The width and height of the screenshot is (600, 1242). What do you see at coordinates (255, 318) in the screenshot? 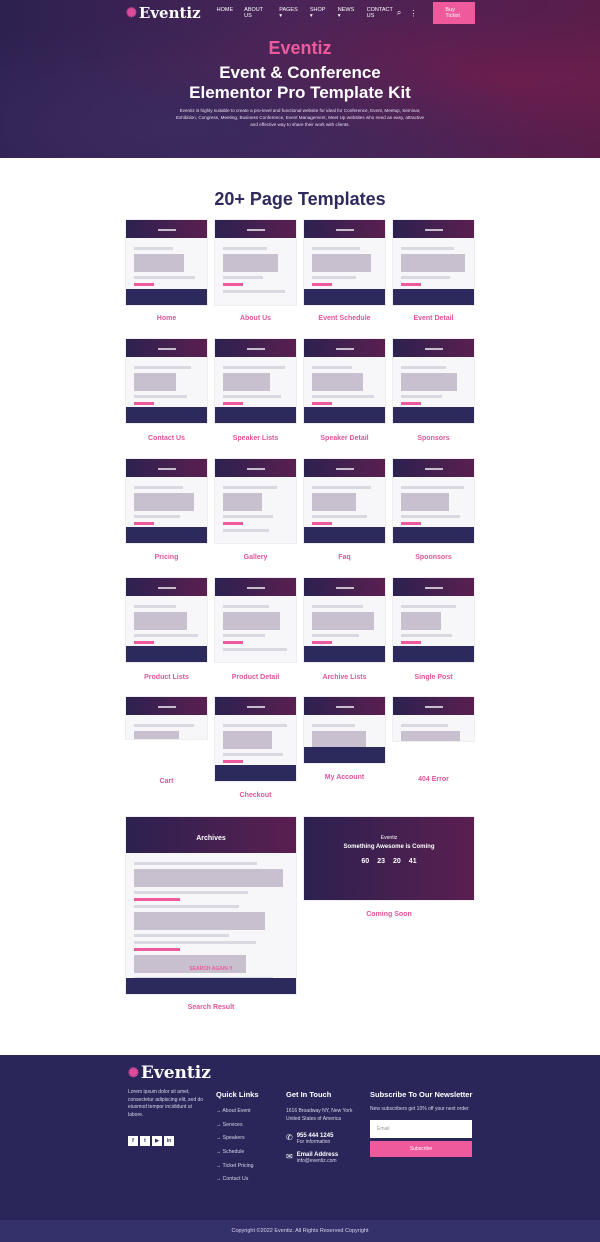
I see `template-label: About Us` at bounding box center [255, 318].